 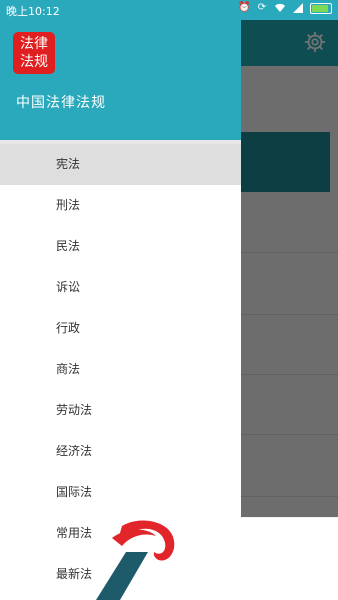 I want to click on alarm-icon: ⏰, so click(x=244, y=7).